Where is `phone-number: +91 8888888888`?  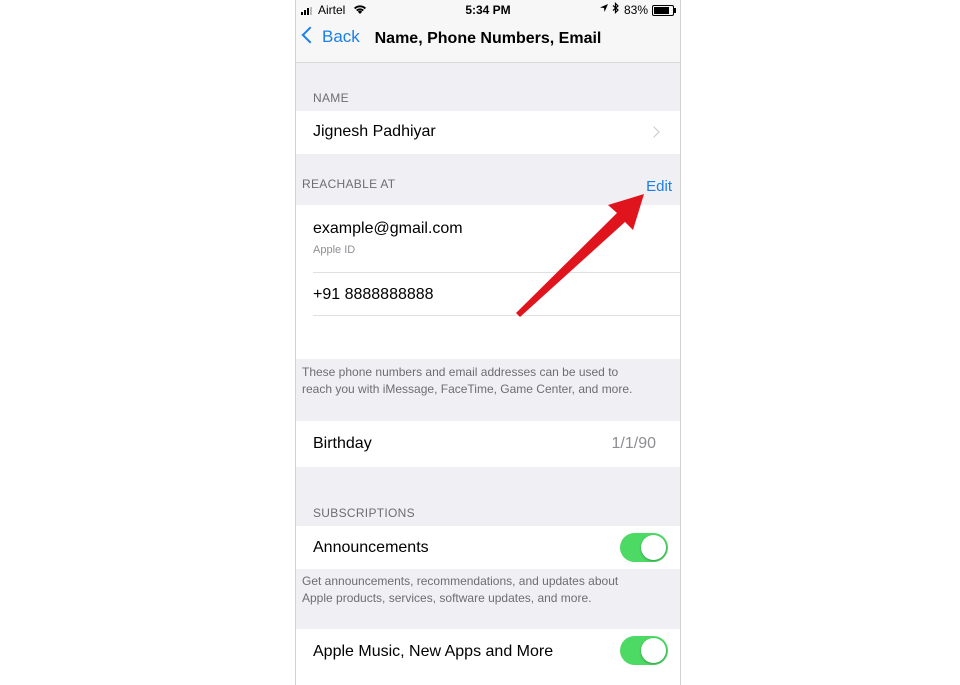
phone-number: +91 8888888888 is located at coordinates (373, 295).